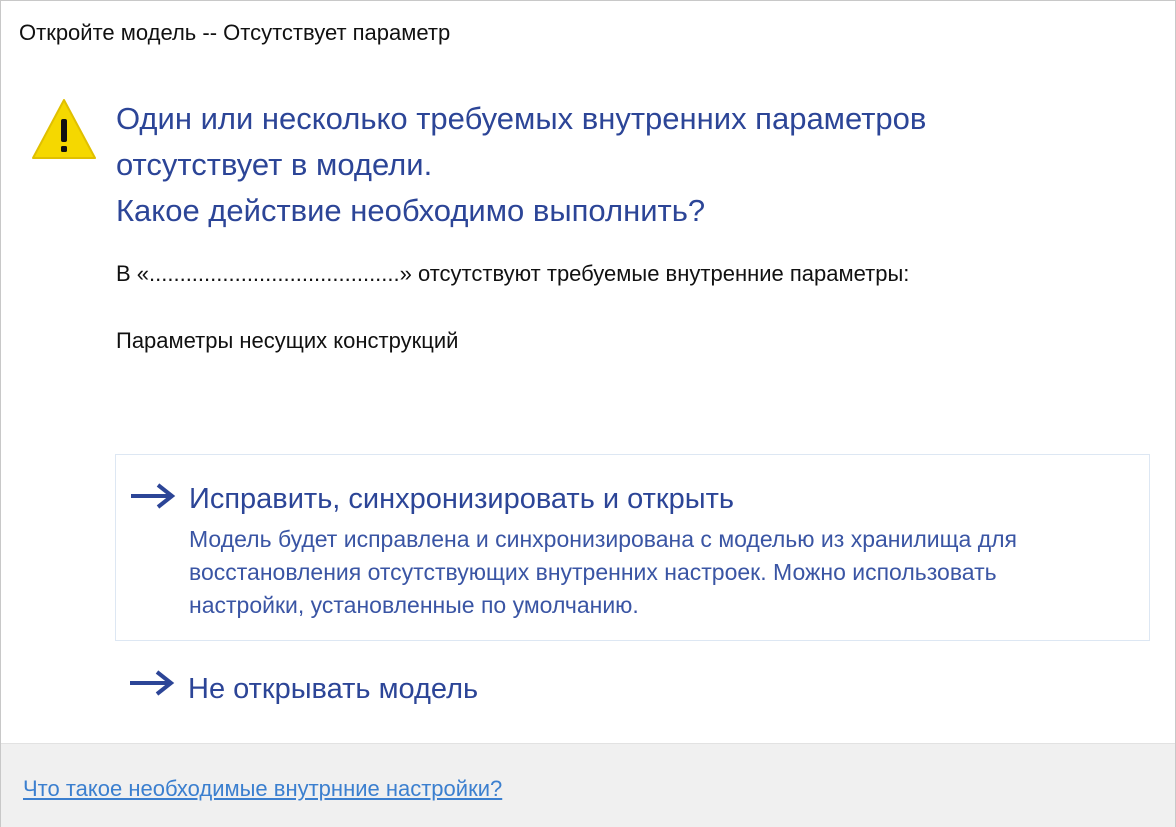 The height and width of the screenshot is (827, 1176). Describe the element at coordinates (235, 32) in the screenshot. I see `window-title: Откройте модель -- Отсутствует параметр` at that location.